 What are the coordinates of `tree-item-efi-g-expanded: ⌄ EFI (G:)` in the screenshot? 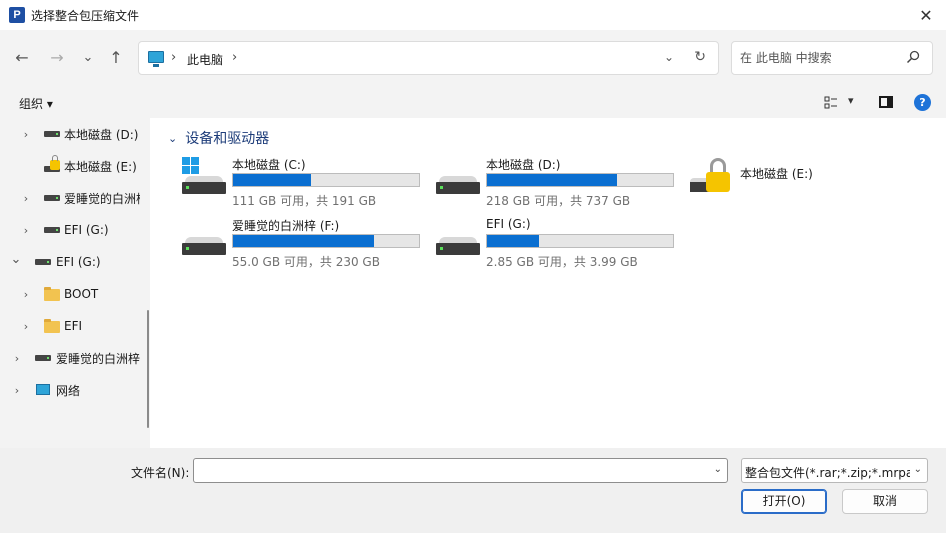 It's located at (70, 262).